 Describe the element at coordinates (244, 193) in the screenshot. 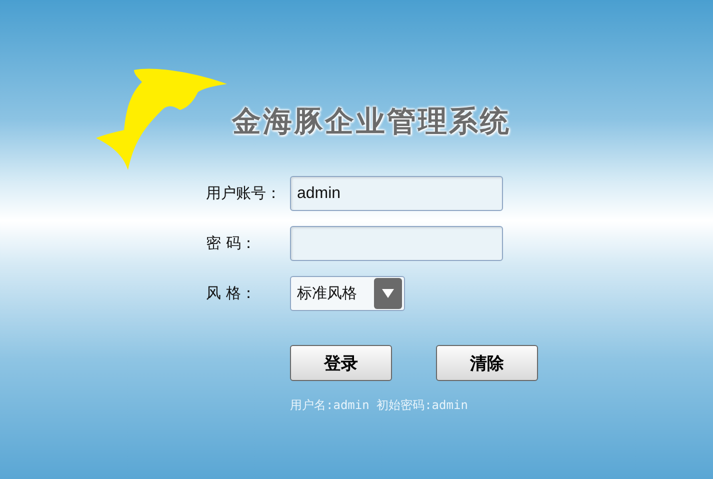

I see `field-label: 用户账号：` at that location.